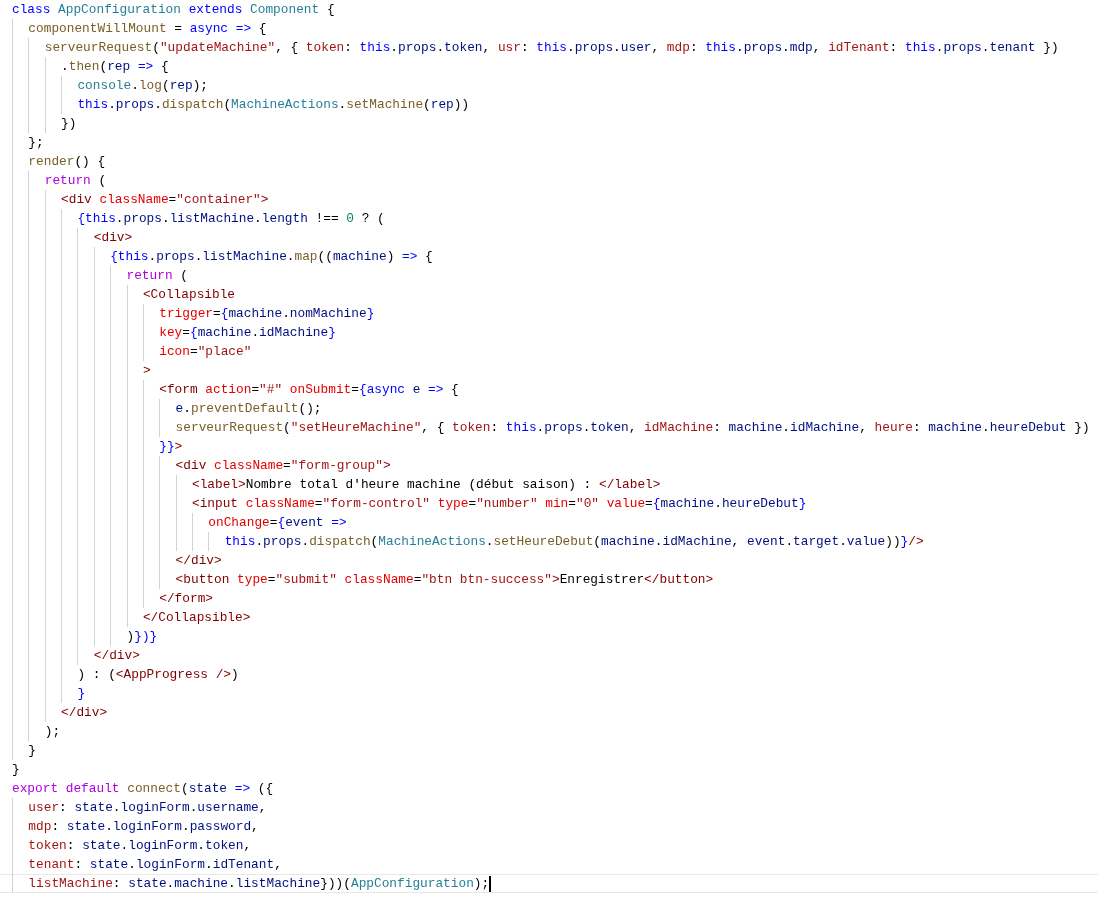 This screenshot has height=904, width=1098. What do you see at coordinates (174, 332) in the screenshot?
I see `code-line: key={machine.idMachine}` at bounding box center [174, 332].